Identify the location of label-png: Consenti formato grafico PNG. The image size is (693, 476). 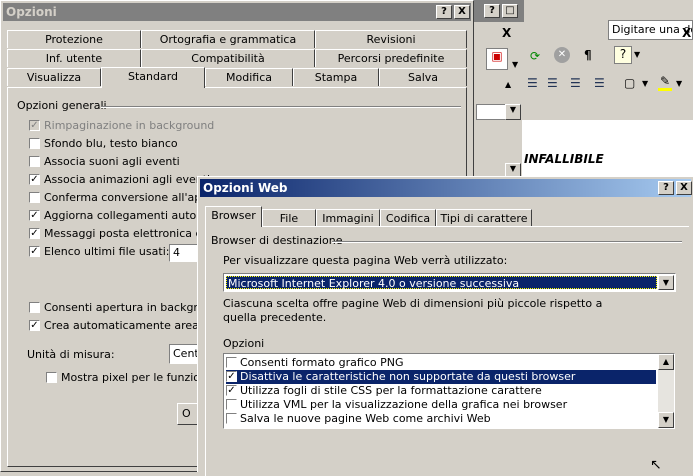
(322, 362).